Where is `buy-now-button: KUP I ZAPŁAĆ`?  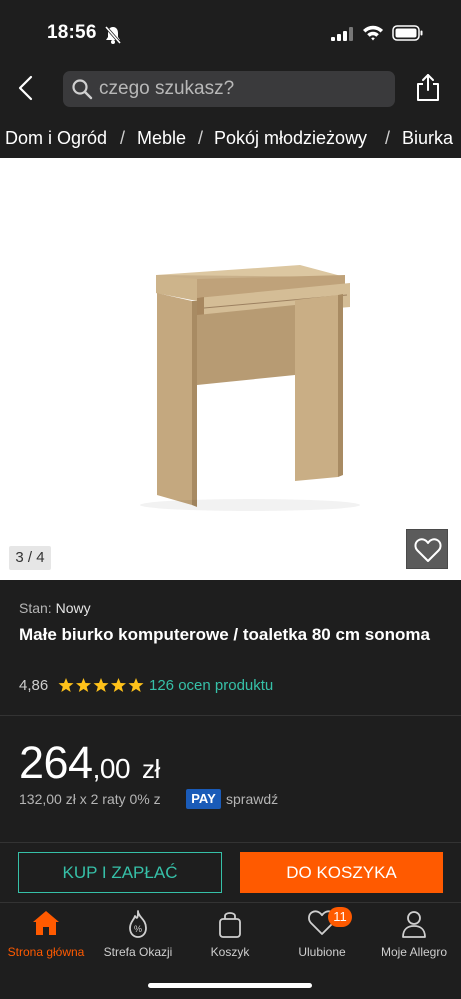
buy-now-button: KUP I ZAPŁAĆ is located at coordinates (120, 872).